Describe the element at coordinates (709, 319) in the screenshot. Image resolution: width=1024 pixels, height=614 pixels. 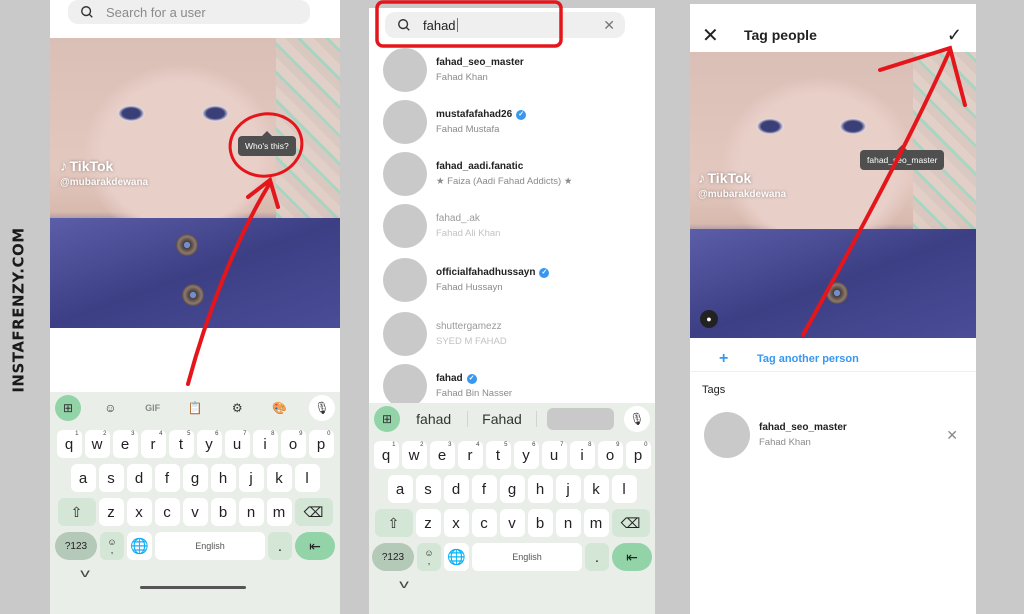
I see `tagged-people-icon: ●` at that location.